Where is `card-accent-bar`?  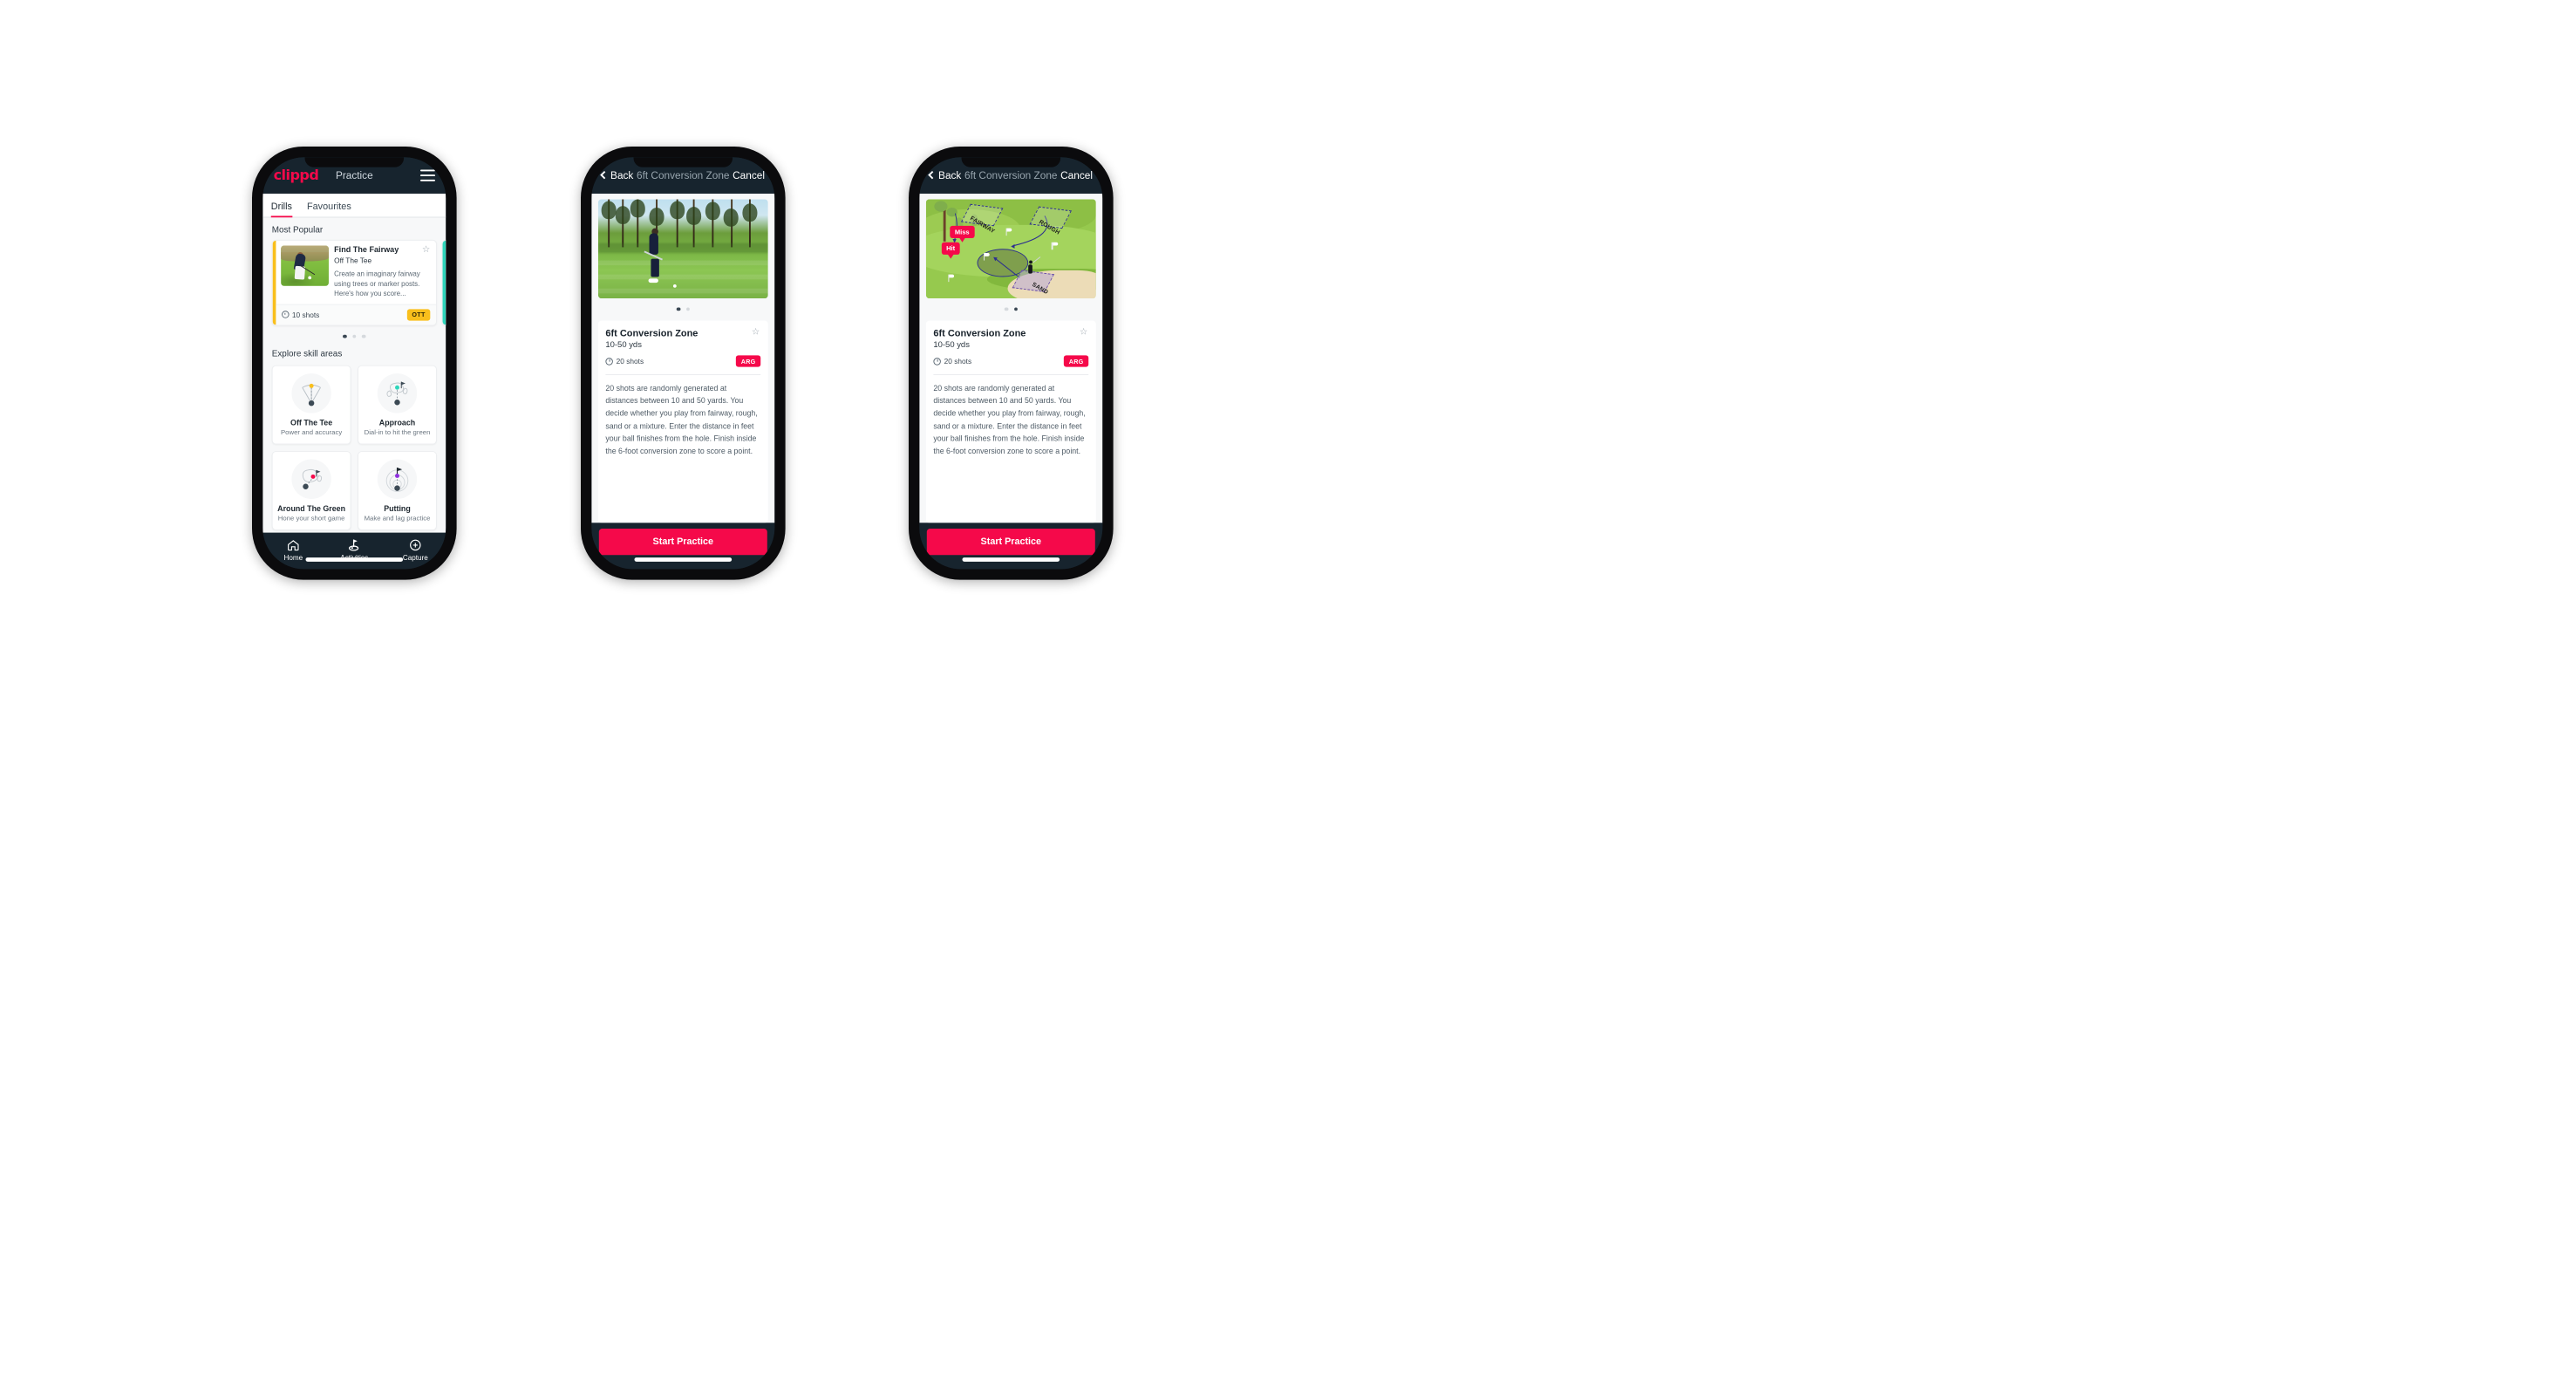 card-accent-bar is located at coordinates (444, 282).